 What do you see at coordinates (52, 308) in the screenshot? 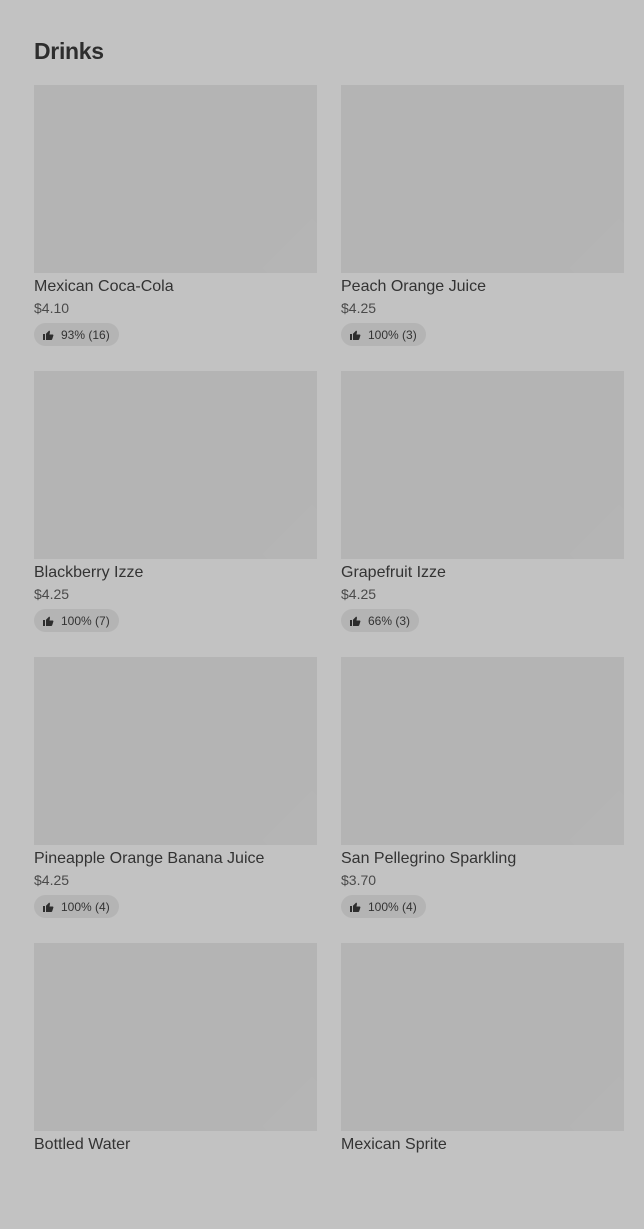
I see `item-price: $4.10` at bounding box center [52, 308].